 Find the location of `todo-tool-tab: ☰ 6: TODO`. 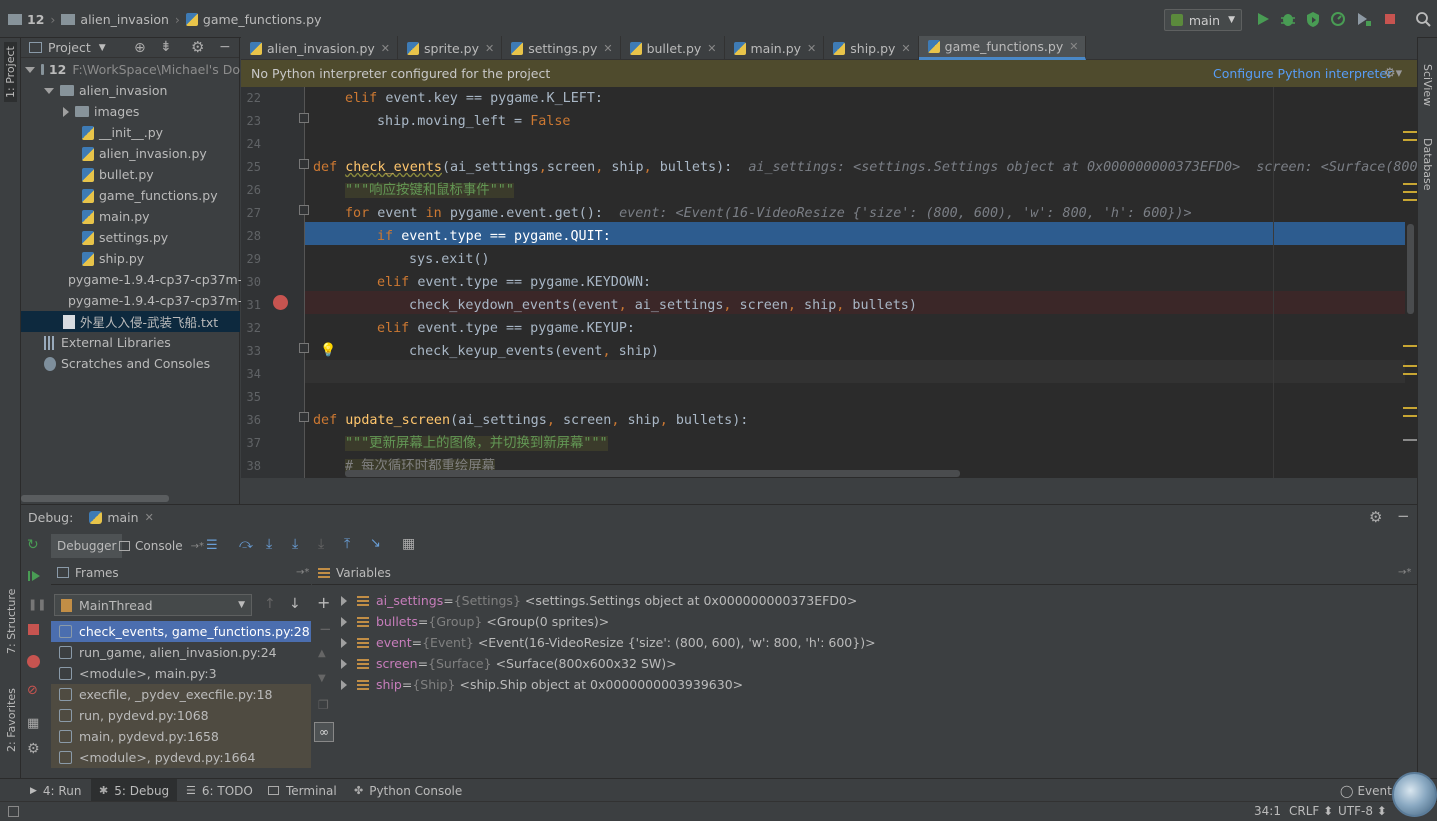

todo-tool-tab: ☰ 6: TODO is located at coordinates (219, 790).